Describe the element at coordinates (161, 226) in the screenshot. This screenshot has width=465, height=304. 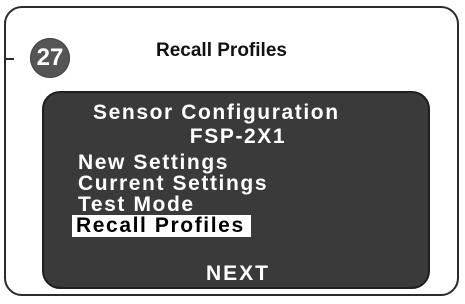
I see `menu-item-recall-profiles-selected: Recall Profiles` at that location.